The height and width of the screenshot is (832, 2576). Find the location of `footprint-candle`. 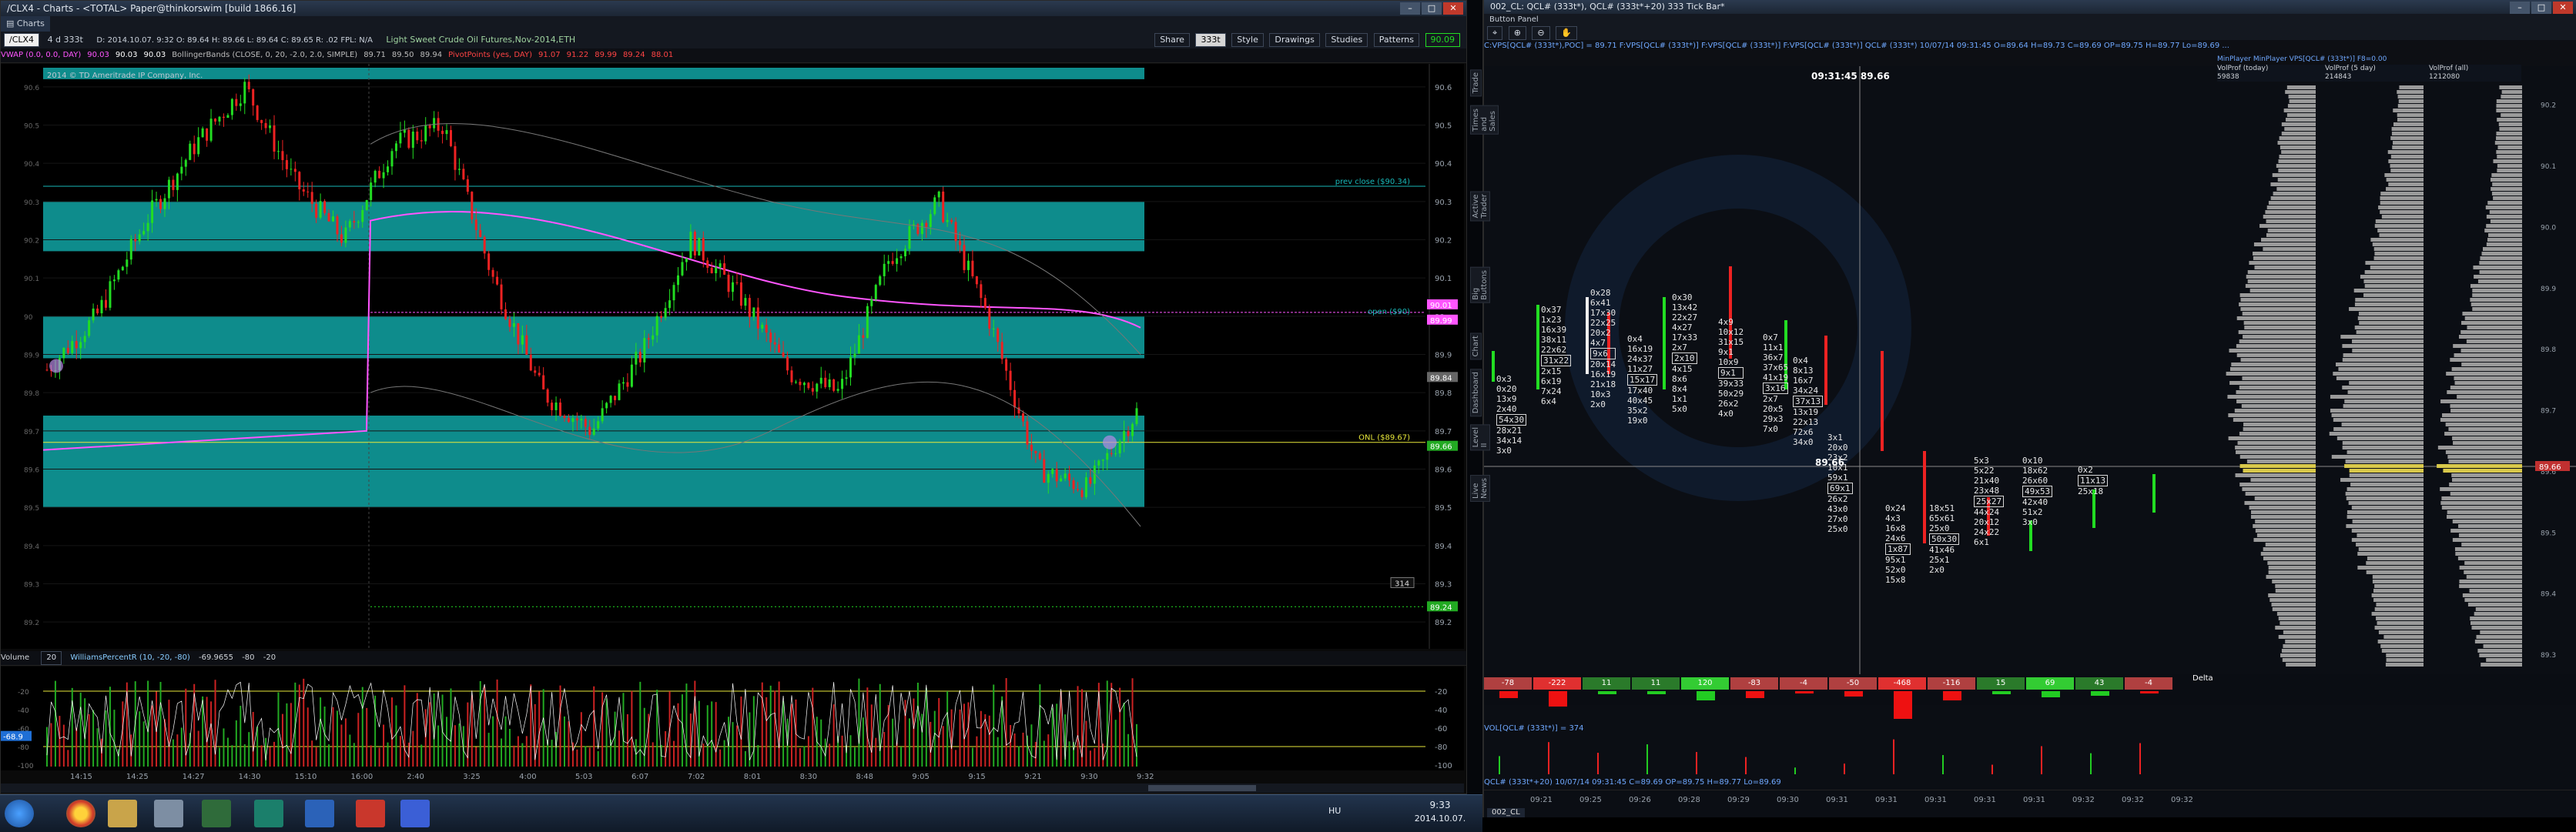

footprint-candle is located at coordinates (1882, 401).